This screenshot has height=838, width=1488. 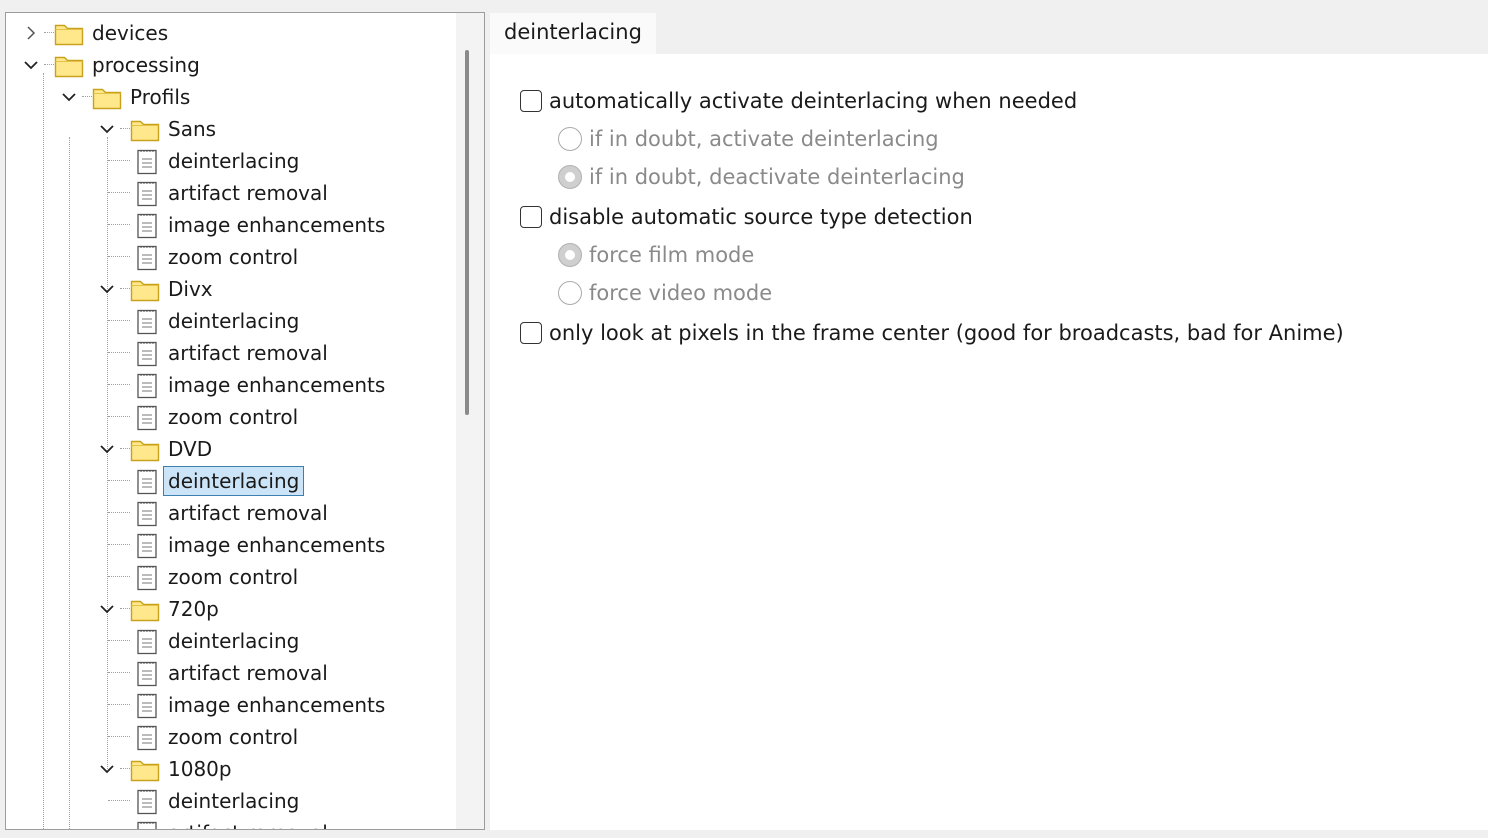 What do you see at coordinates (777, 177) in the screenshot?
I see `doubt-deactivate-label: if in doubt, deactivate deinterlacing` at bounding box center [777, 177].